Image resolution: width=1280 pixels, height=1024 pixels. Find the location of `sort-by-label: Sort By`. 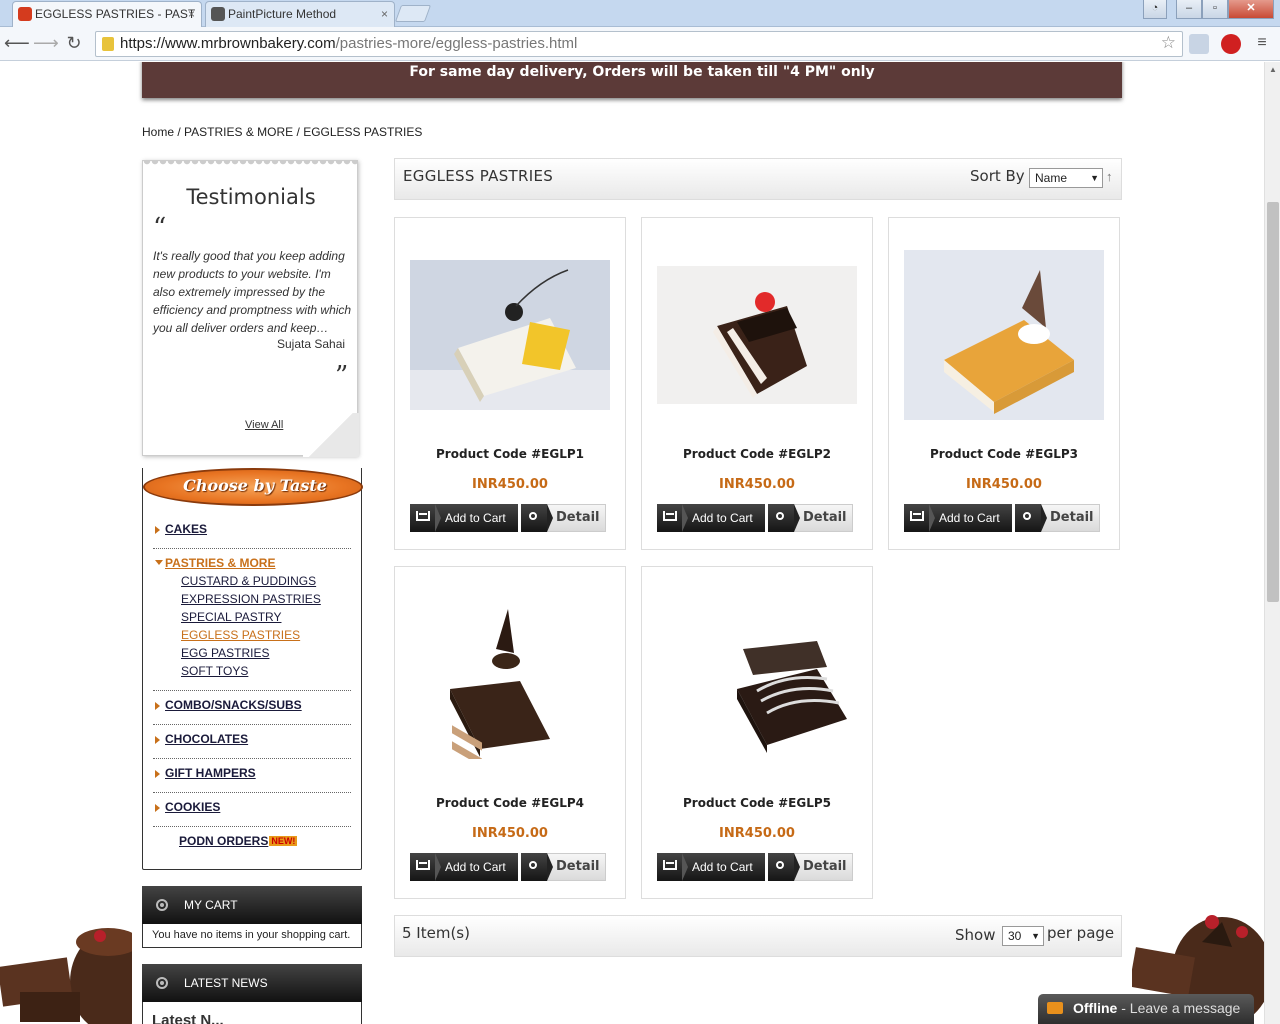

sort-by-label: Sort By is located at coordinates (997, 176).